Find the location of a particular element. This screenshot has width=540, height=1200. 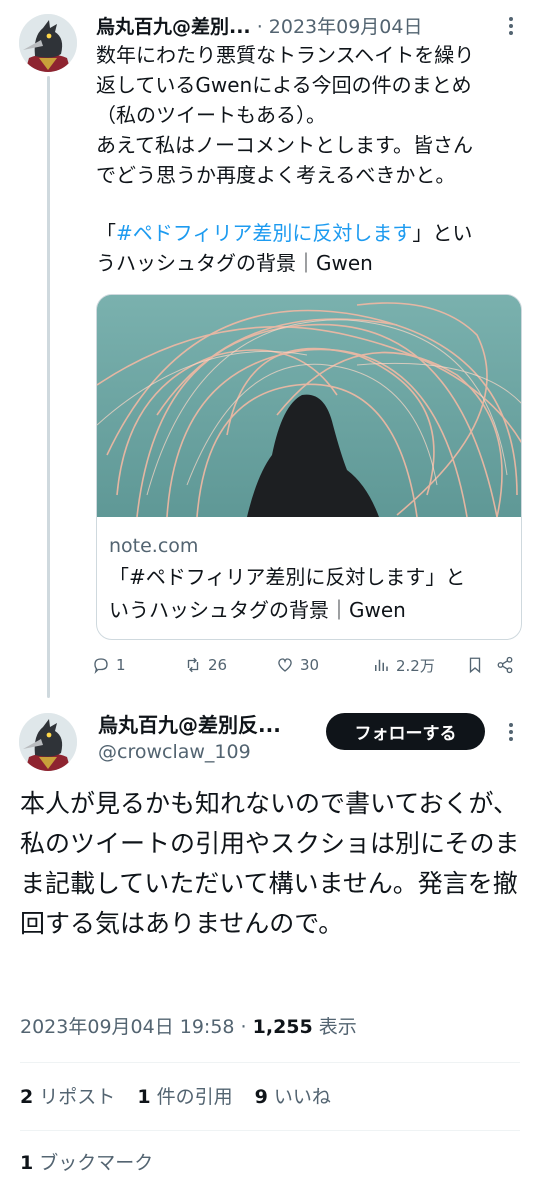

link-card-title: 「#ペドフィリア差別に反対します」と いうハッシュタグの背景｜Gwen is located at coordinates (311, 594).